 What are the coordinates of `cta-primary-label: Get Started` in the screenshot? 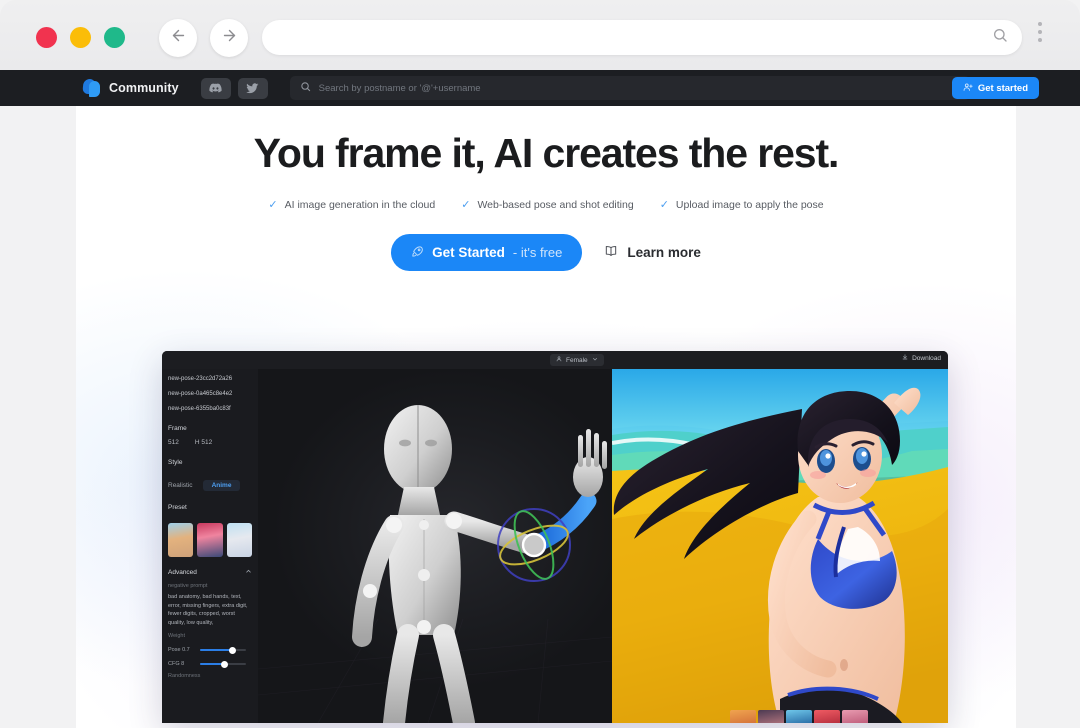 It's located at (468, 252).